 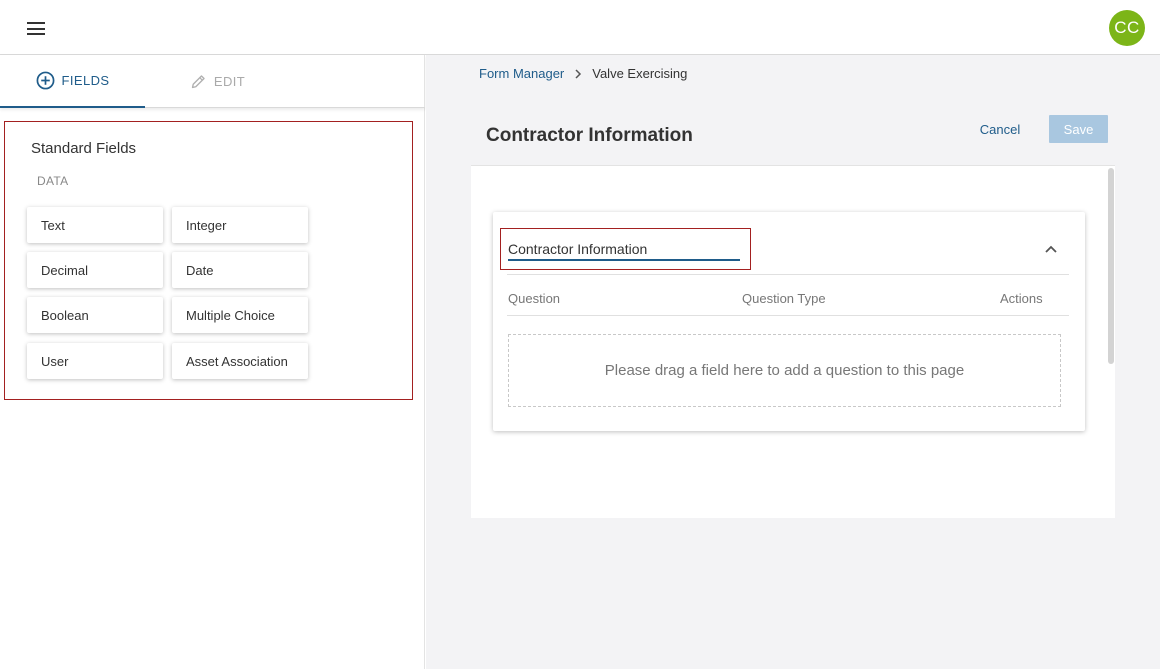 What do you see at coordinates (85, 80) in the screenshot?
I see `tab-fields-label: FIELDS` at bounding box center [85, 80].